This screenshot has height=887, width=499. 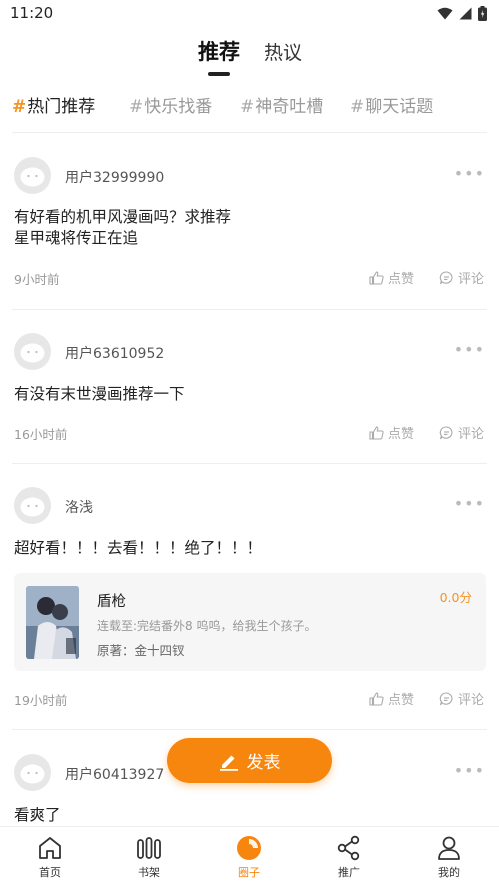 I want to click on battery-icon, so click(x=482, y=13).